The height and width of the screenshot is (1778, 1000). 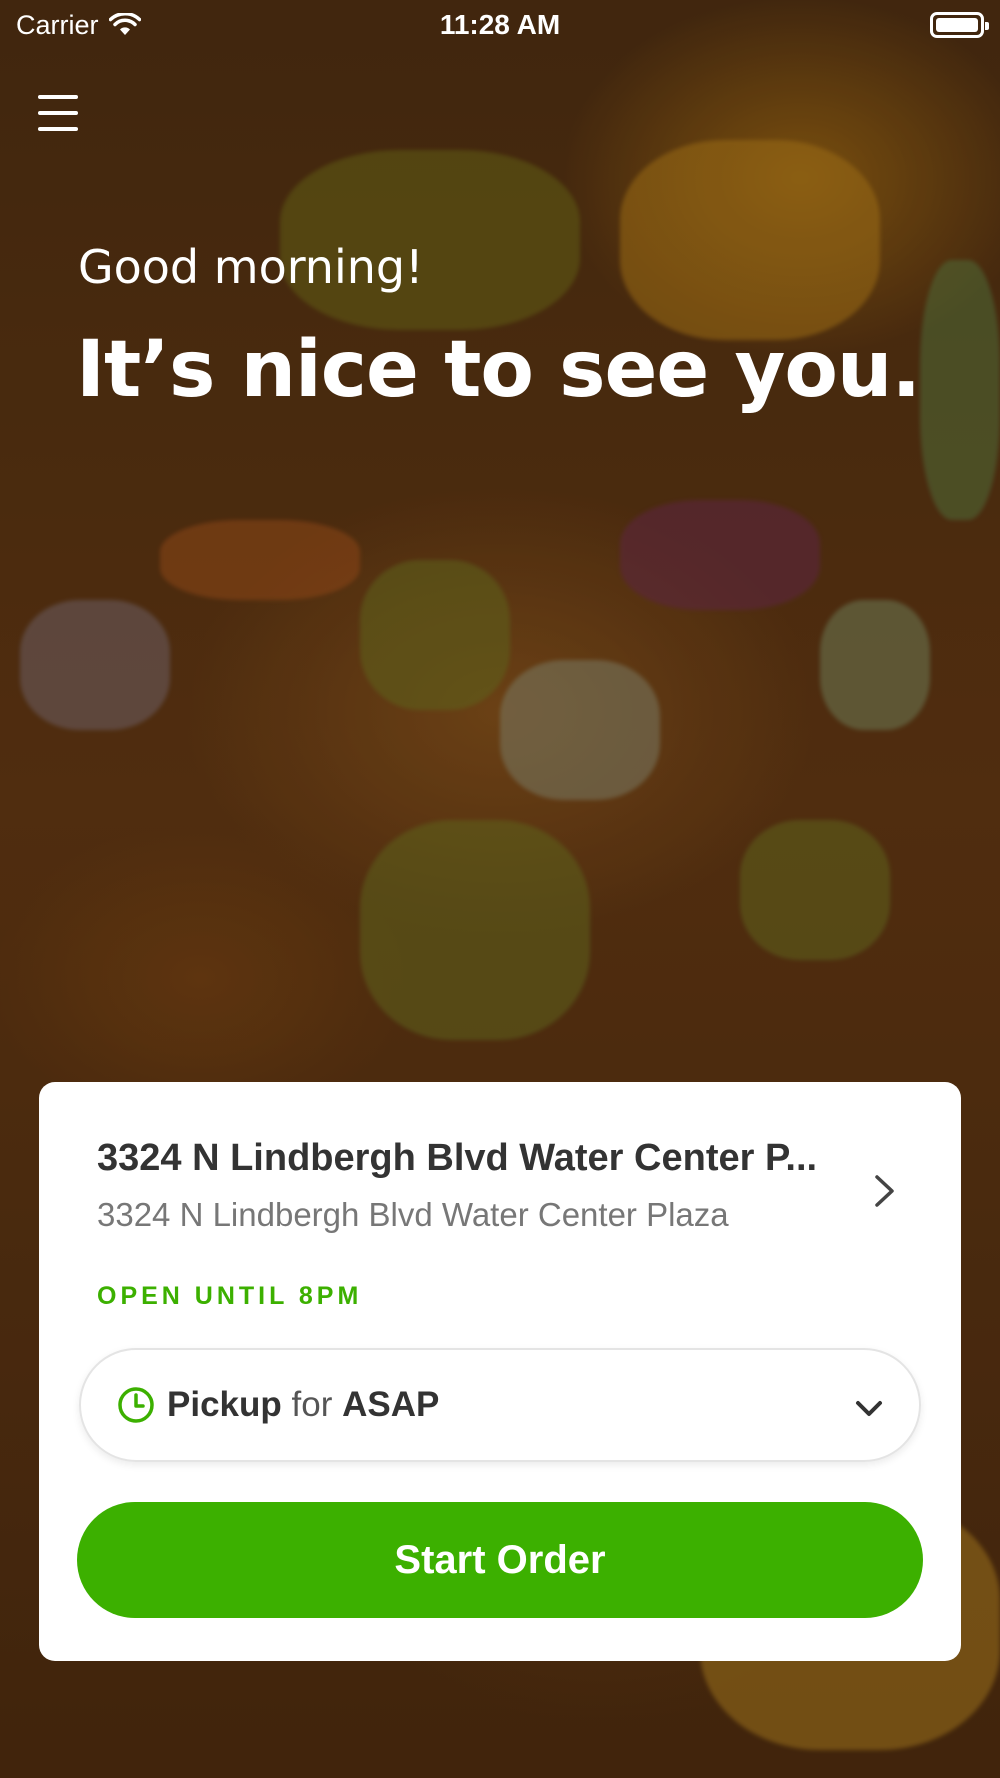 I want to click on welcome-headline: It’s nice to see you., so click(x=498, y=370).